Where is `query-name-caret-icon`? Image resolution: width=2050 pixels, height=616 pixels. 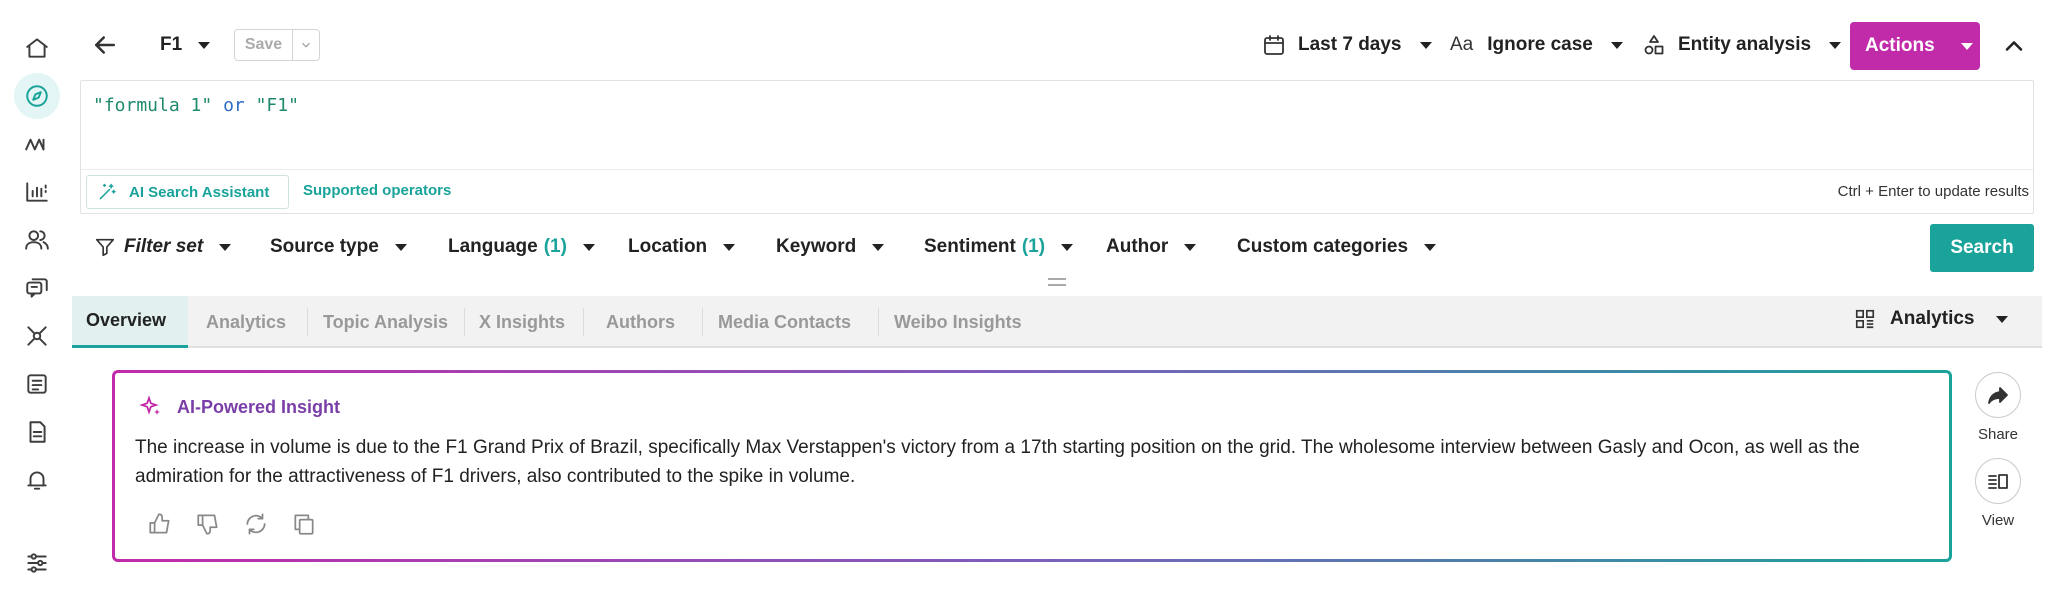
query-name-caret-icon is located at coordinates (204, 45).